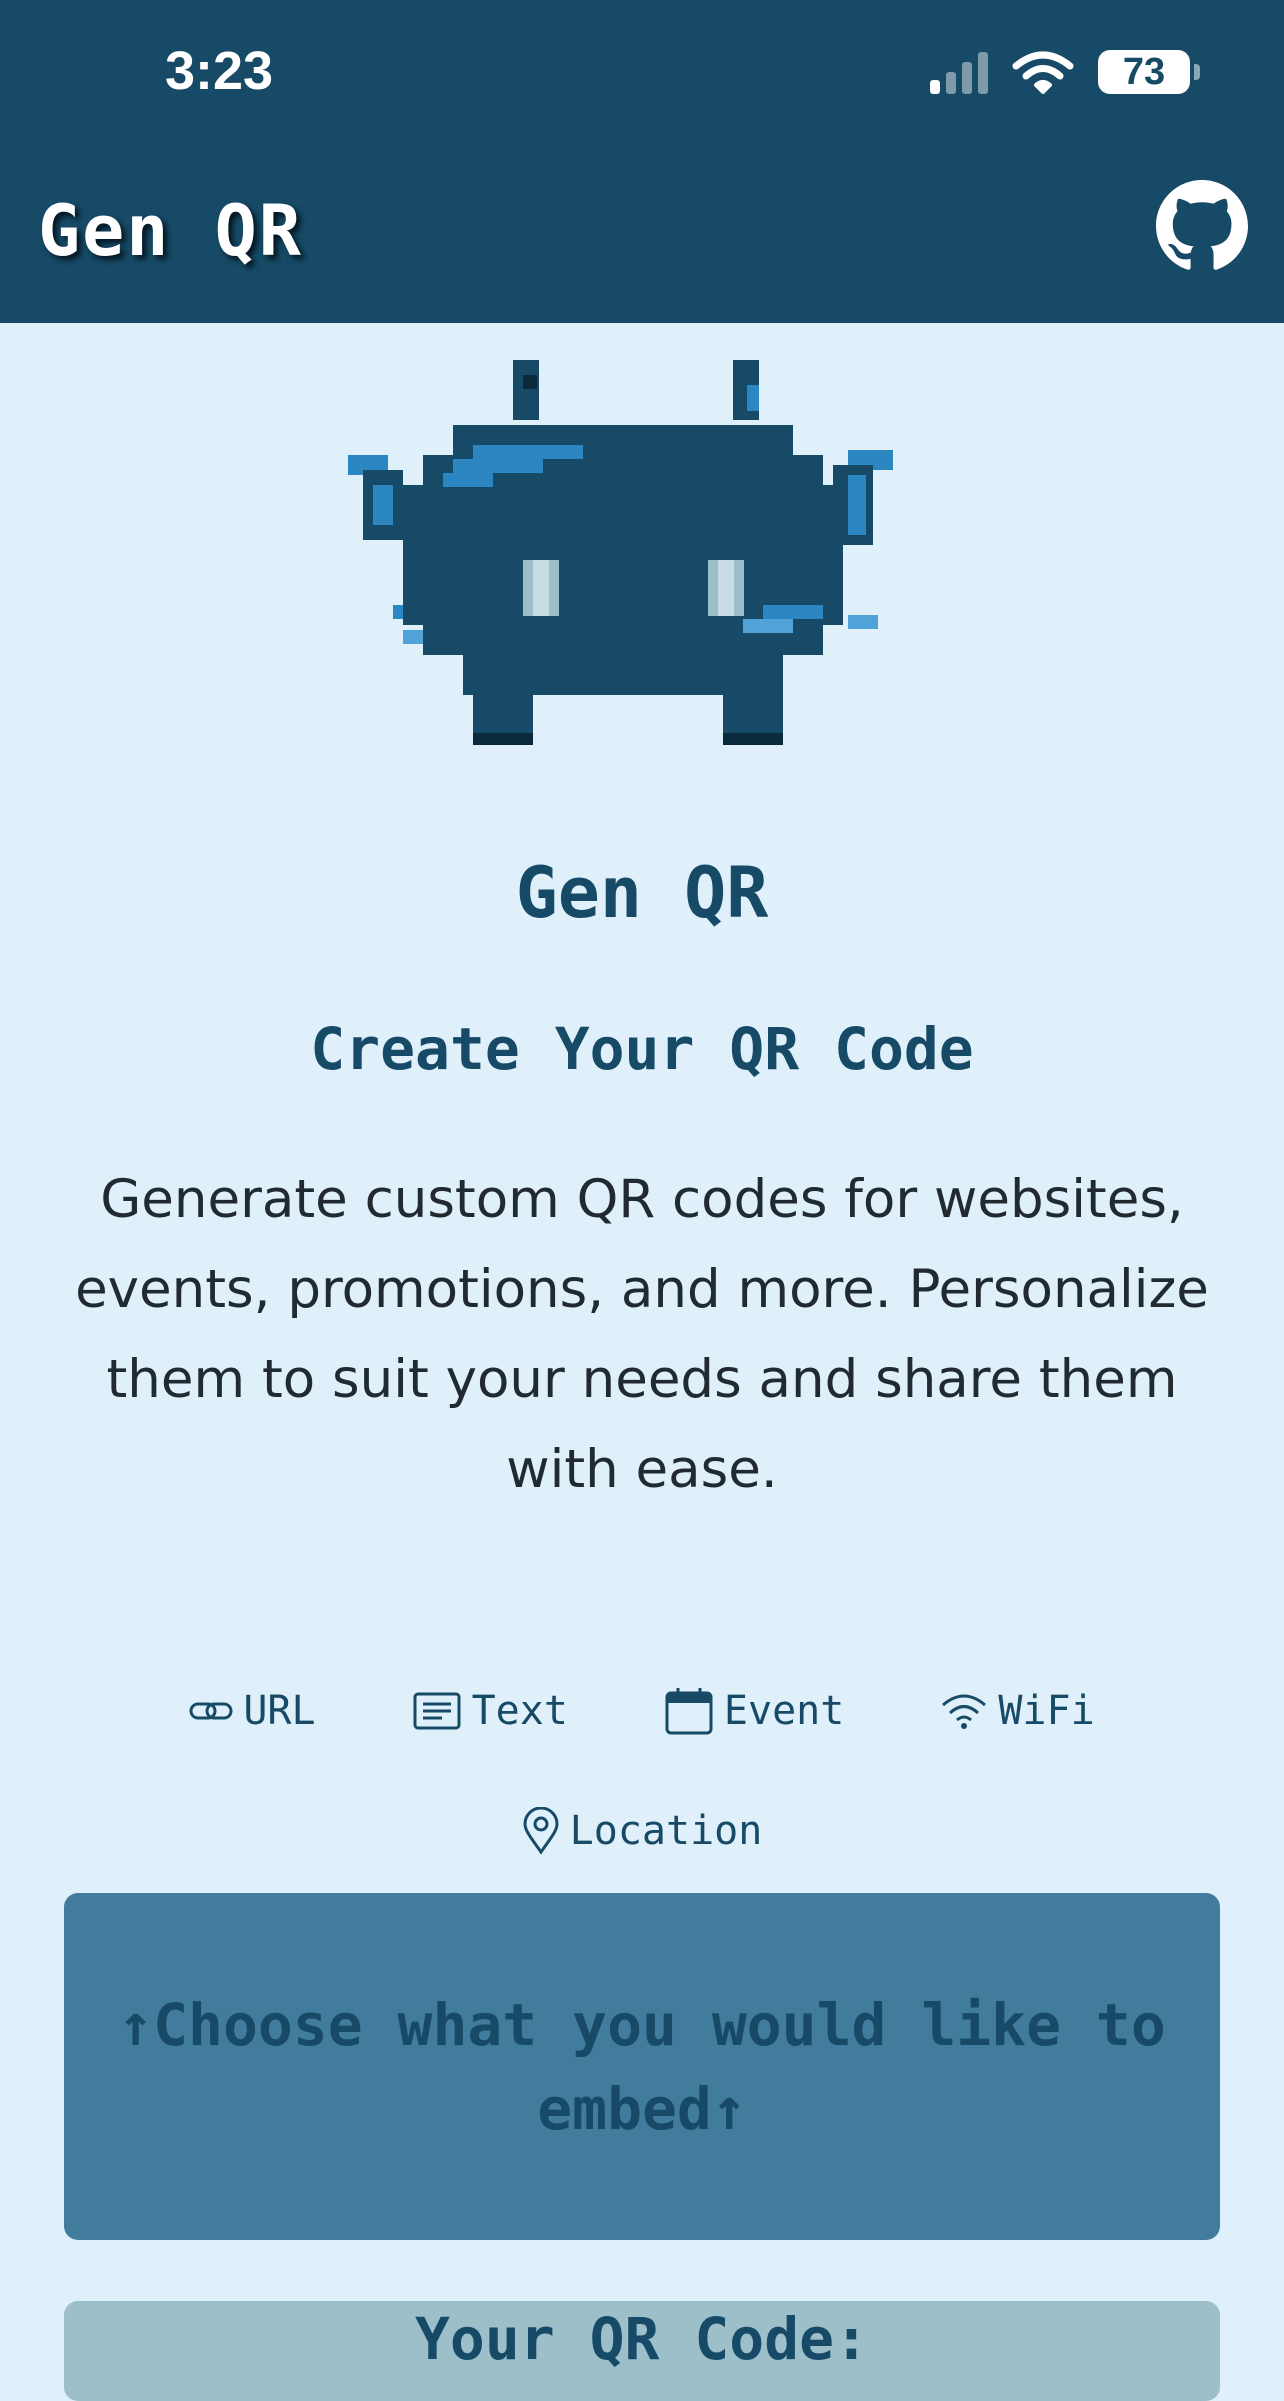 The width and height of the screenshot is (1284, 2401). What do you see at coordinates (959, 72) in the screenshot?
I see `signal-icon` at bounding box center [959, 72].